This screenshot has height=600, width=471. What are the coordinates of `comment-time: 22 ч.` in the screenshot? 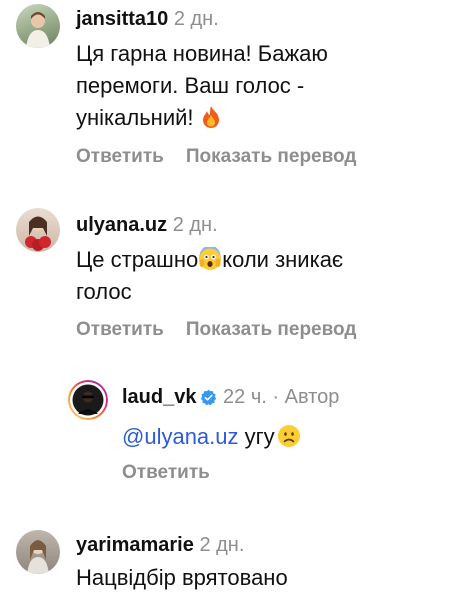 It's located at (245, 397).